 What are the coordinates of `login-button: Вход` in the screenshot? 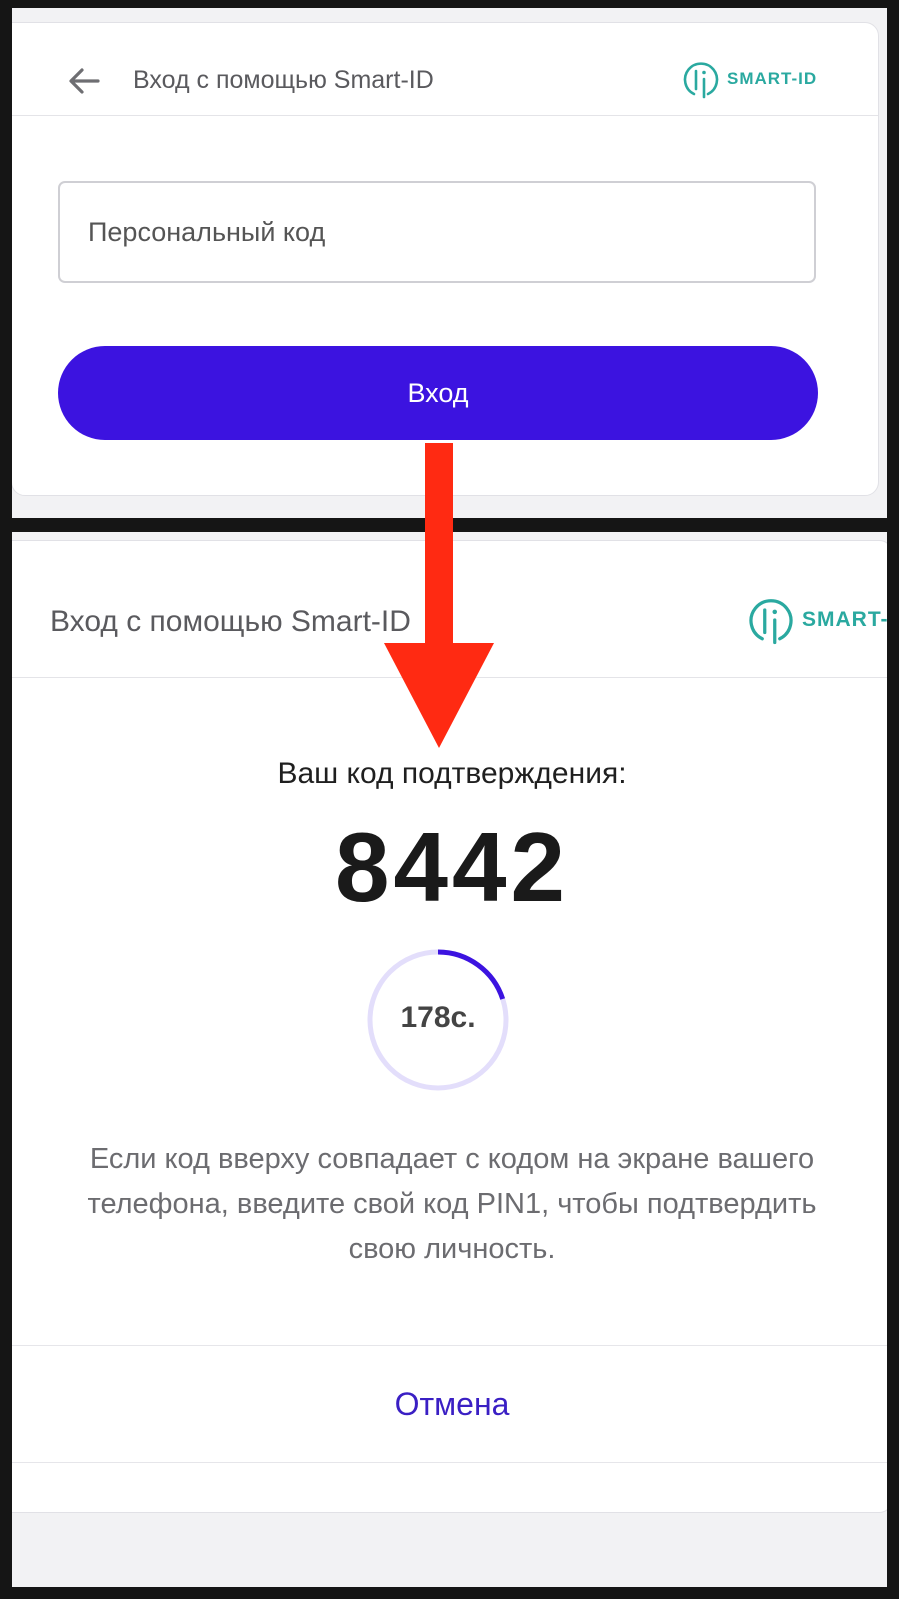 It's located at (438, 393).